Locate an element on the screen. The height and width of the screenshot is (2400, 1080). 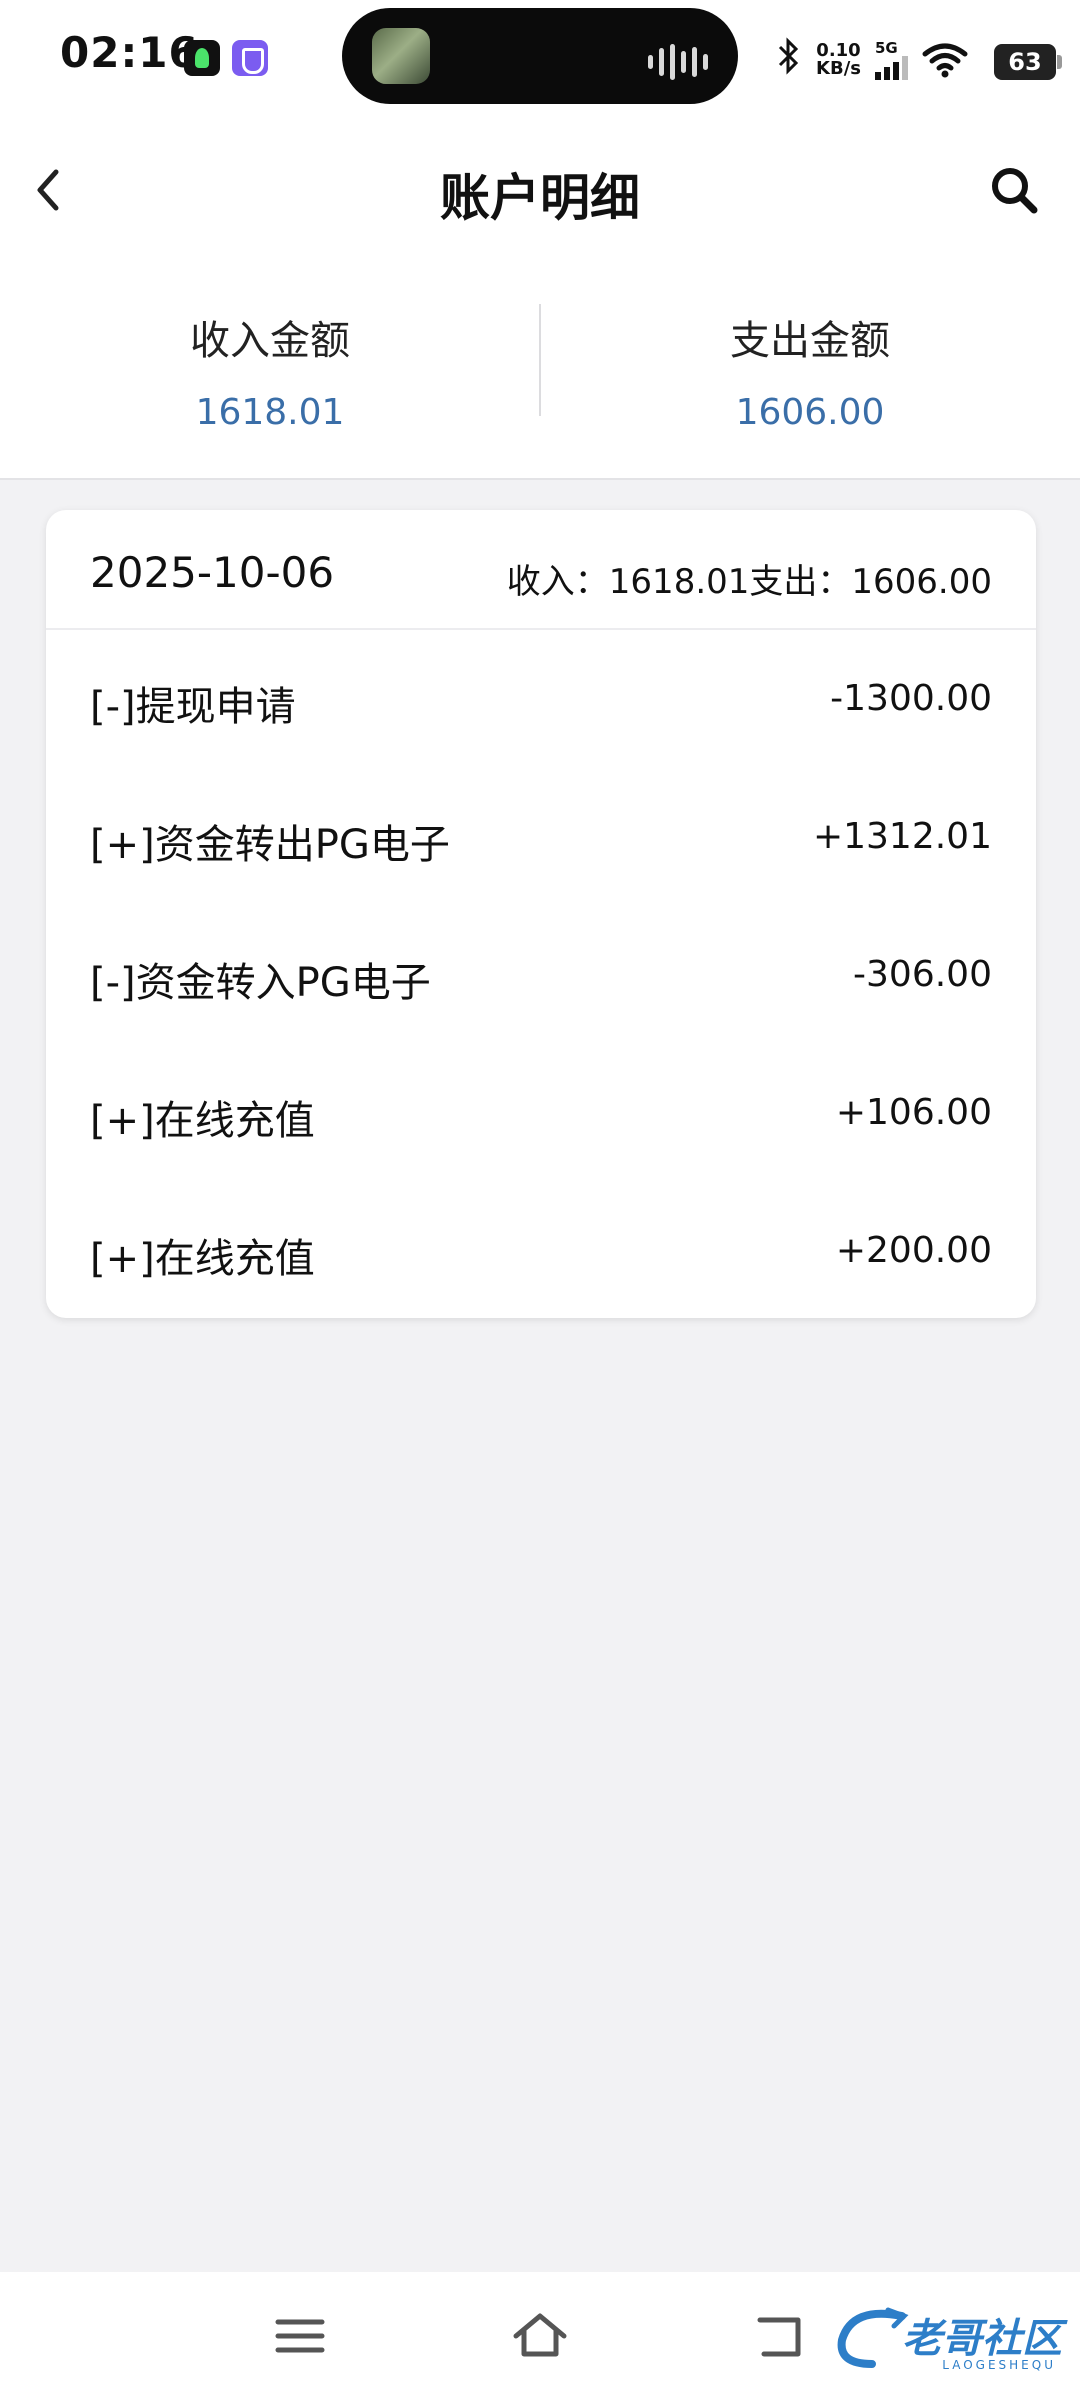
bluetooth-icon is located at coordinates (789, 60).